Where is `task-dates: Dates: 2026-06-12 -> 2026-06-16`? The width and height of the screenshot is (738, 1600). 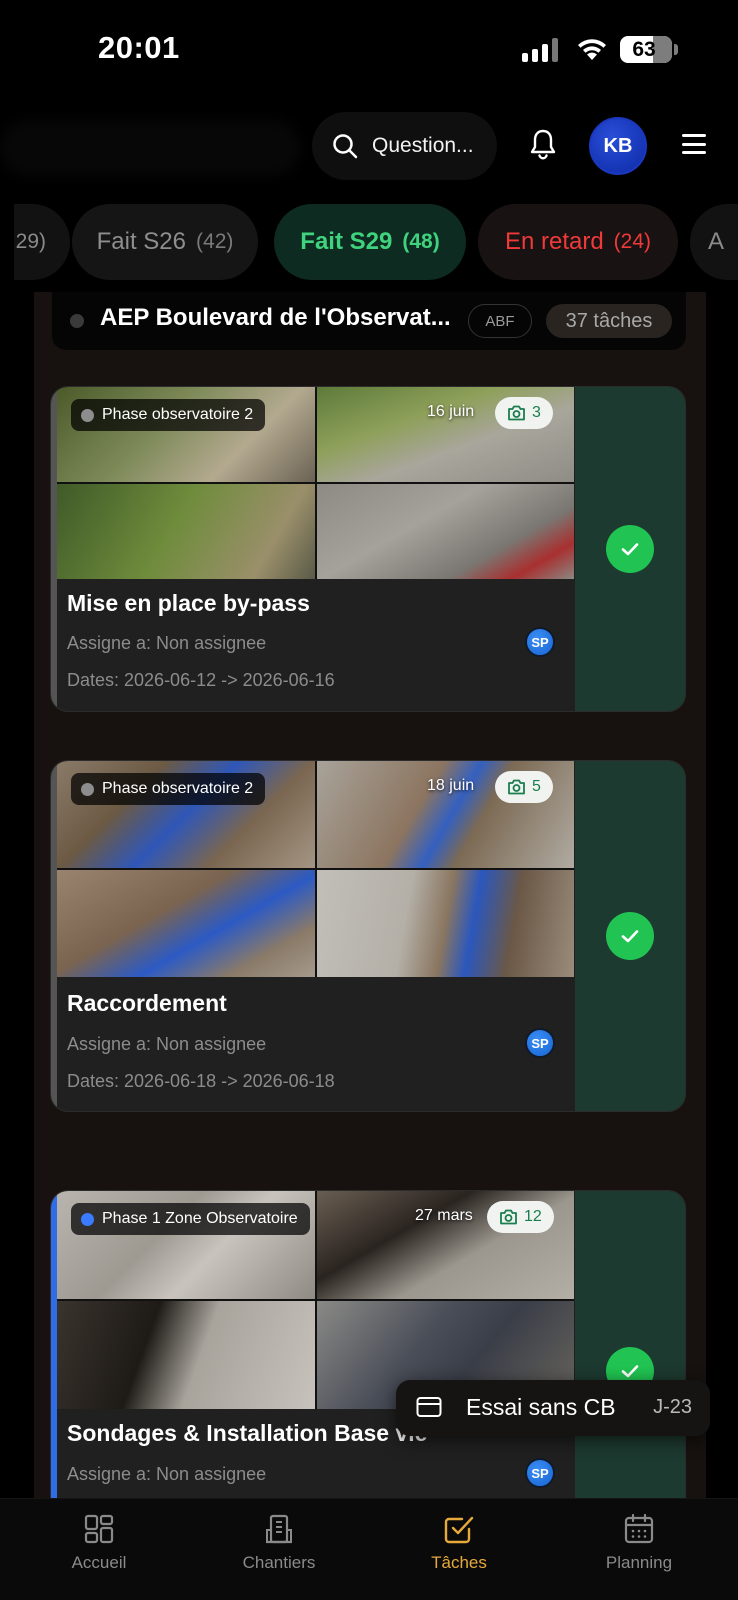
task-dates: Dates: 2026-06-12 -> 2026-06-16 is located at coordinates (201, 680).